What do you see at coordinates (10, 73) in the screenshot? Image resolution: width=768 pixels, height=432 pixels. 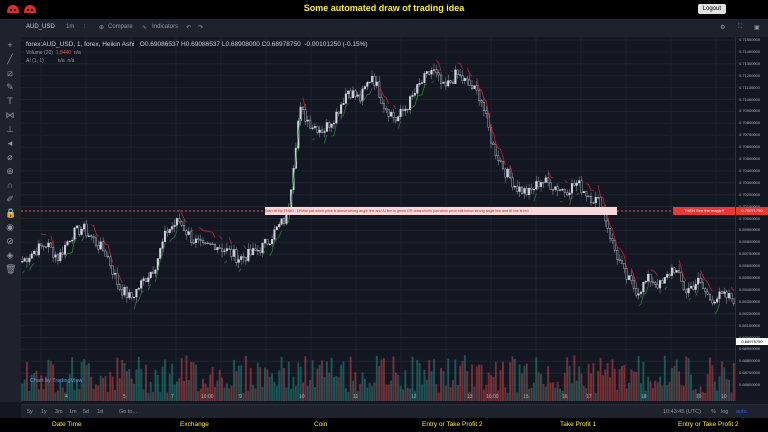 I see `fib-icon: ⧄` at bounding box center [10, 73].